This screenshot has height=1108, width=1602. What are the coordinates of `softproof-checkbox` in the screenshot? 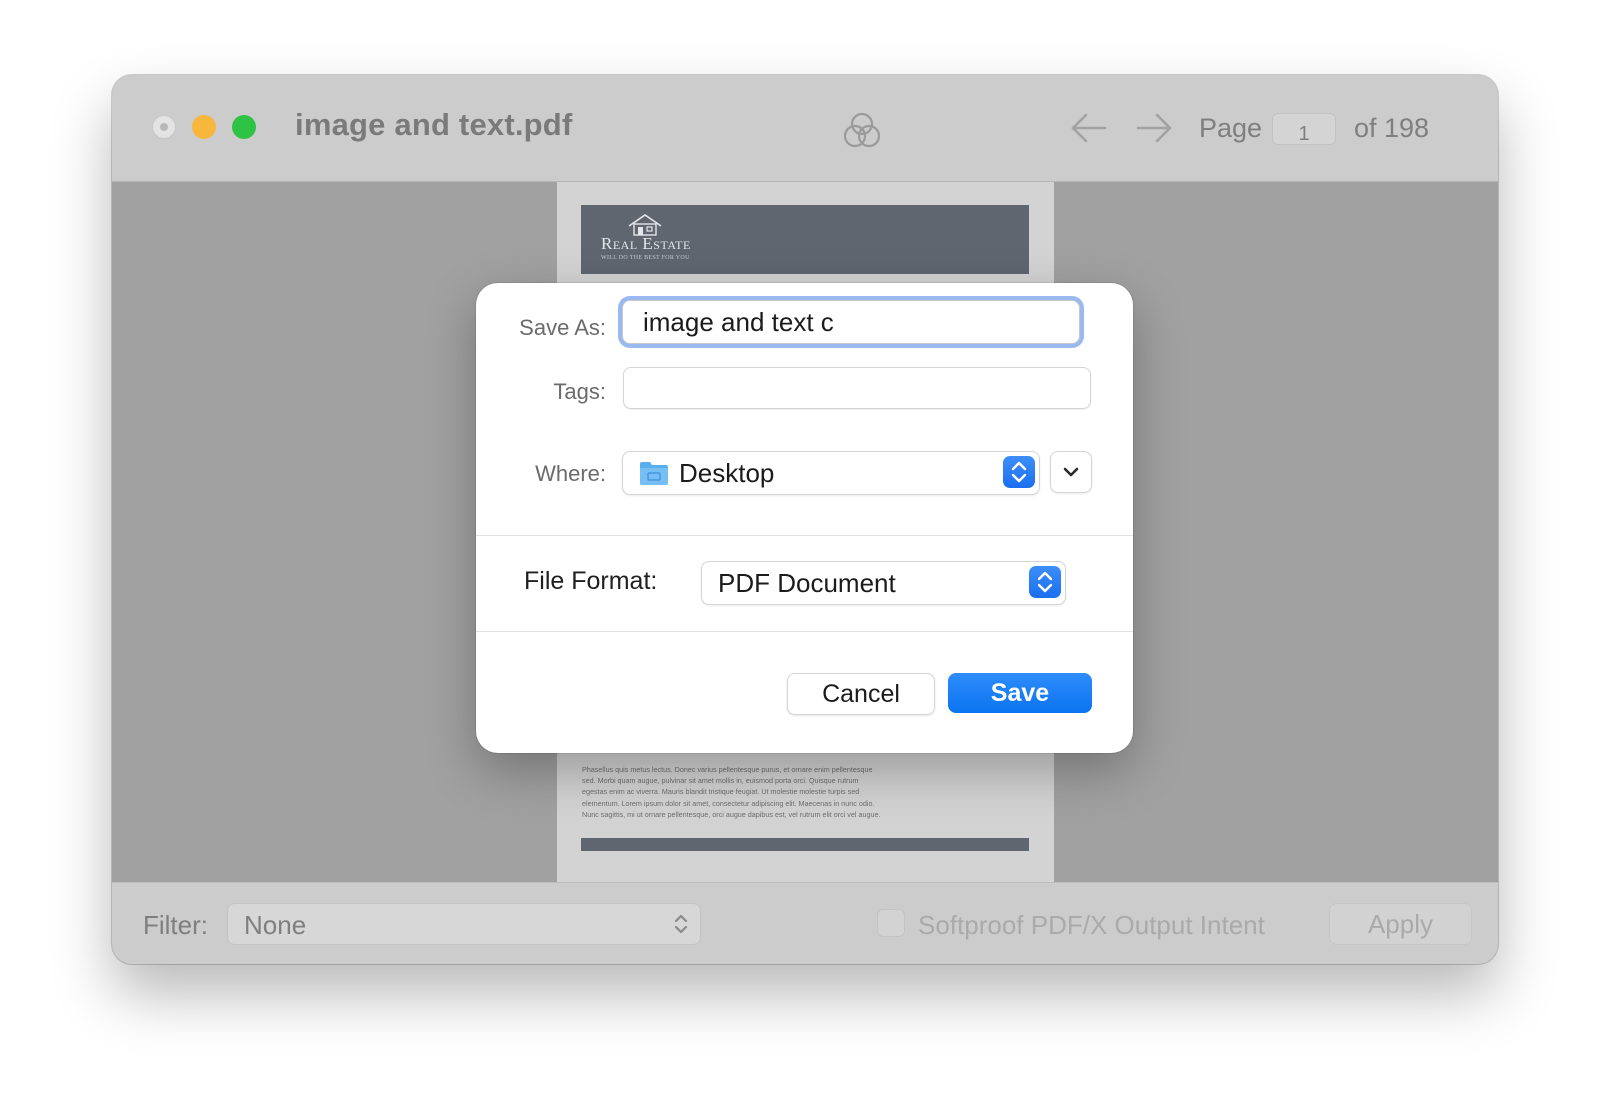 It's located at (891, 923).